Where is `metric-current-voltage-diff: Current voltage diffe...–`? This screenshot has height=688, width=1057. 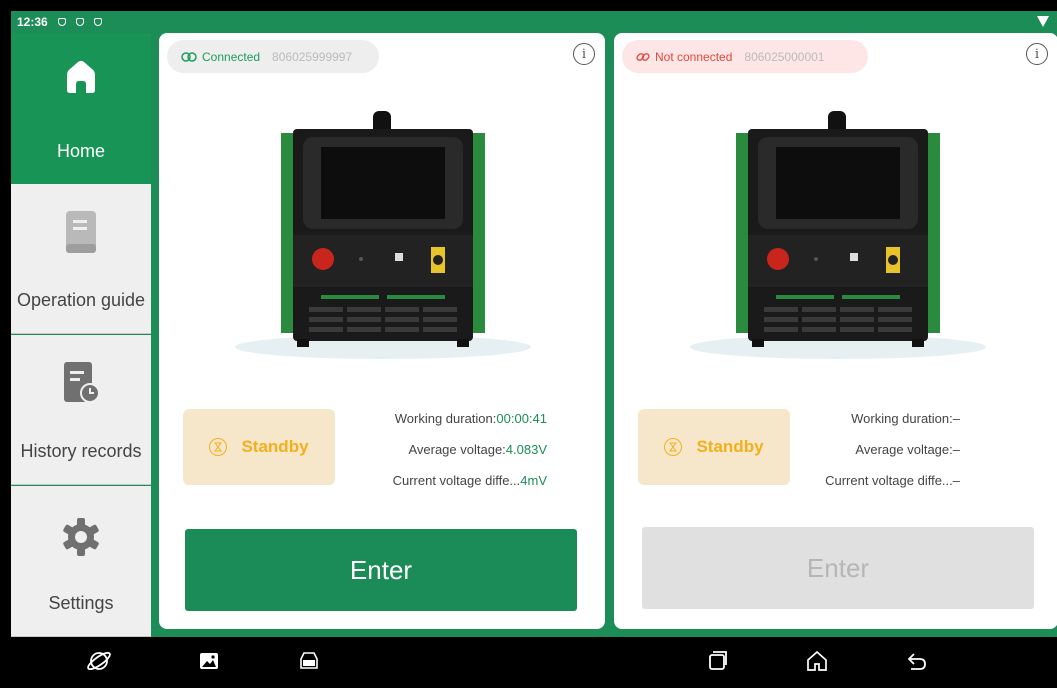
metric-current-voltage-diff: Current voltage diffe...– is located at coordinates (892, 486).